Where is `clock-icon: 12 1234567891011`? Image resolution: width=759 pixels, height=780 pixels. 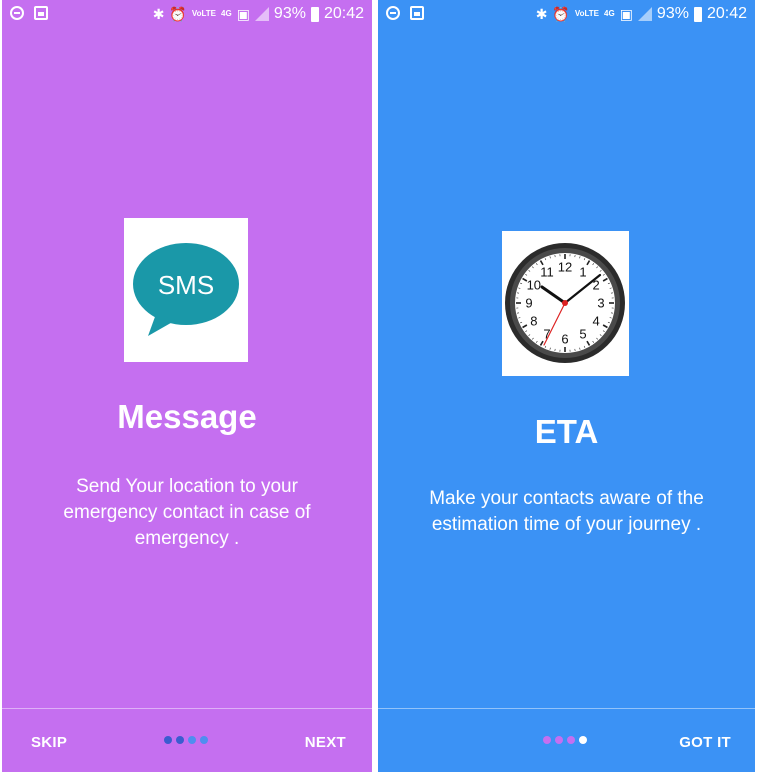 clock-icon: 12 1234567891011 is located at coordinates (565, 303).